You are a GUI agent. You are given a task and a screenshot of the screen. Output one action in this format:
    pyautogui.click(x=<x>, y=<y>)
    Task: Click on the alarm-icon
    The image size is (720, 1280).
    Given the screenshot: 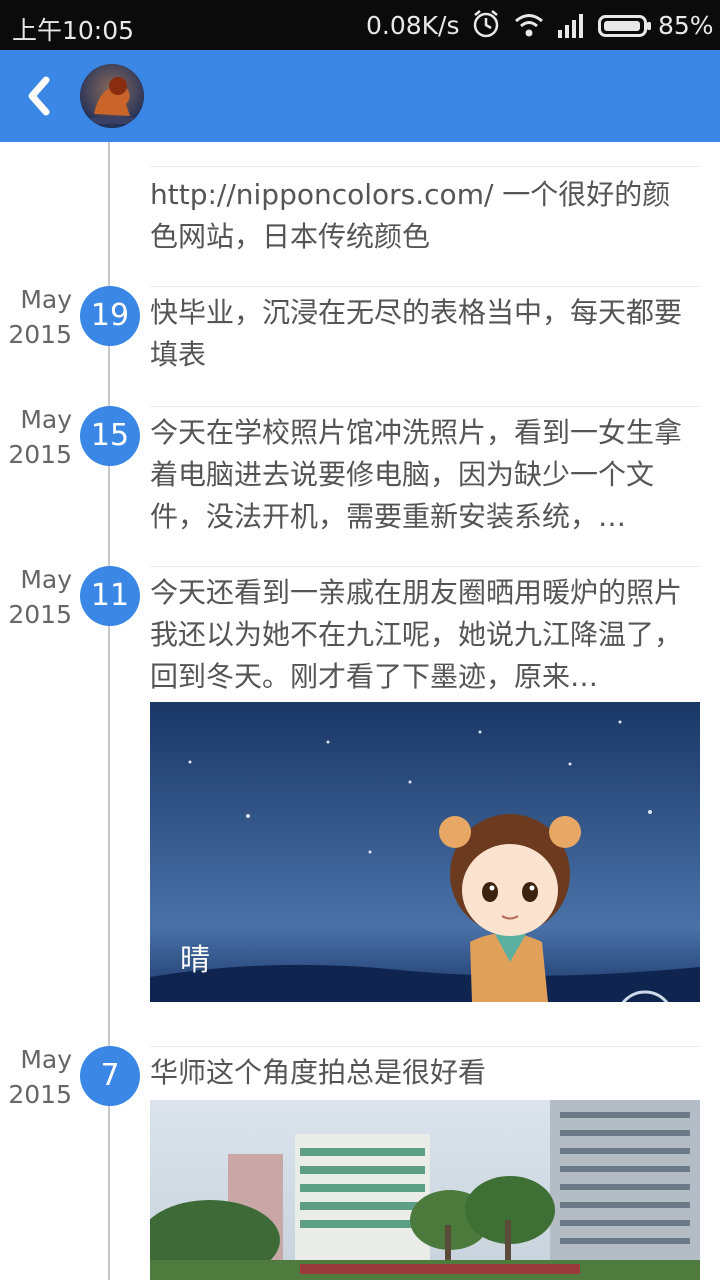 What is the action you would take?
    pyautogui.click(x=486, y=27)
    